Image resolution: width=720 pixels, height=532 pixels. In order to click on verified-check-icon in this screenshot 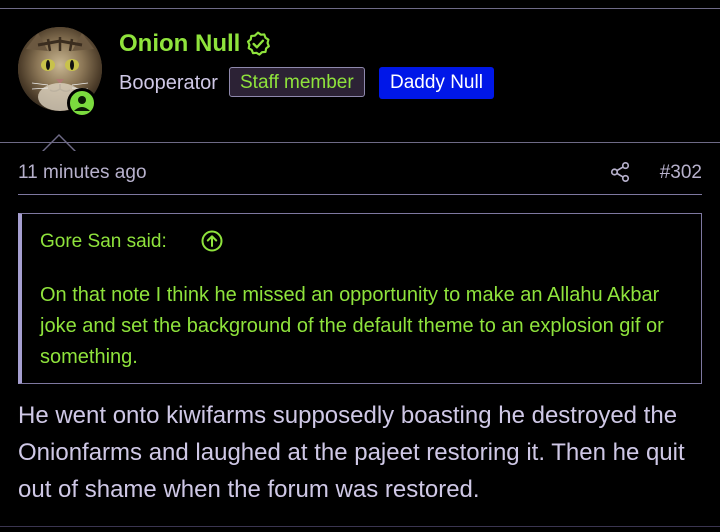, I will do `click(258, 43)`.